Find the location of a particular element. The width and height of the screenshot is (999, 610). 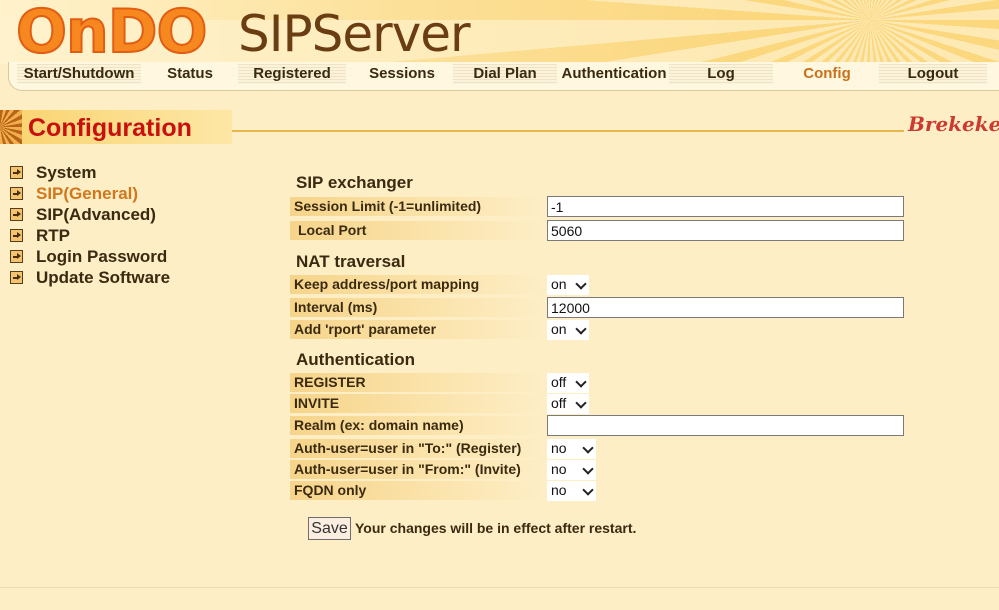

nav-logout: Logout is located at coordinates (933, 74).